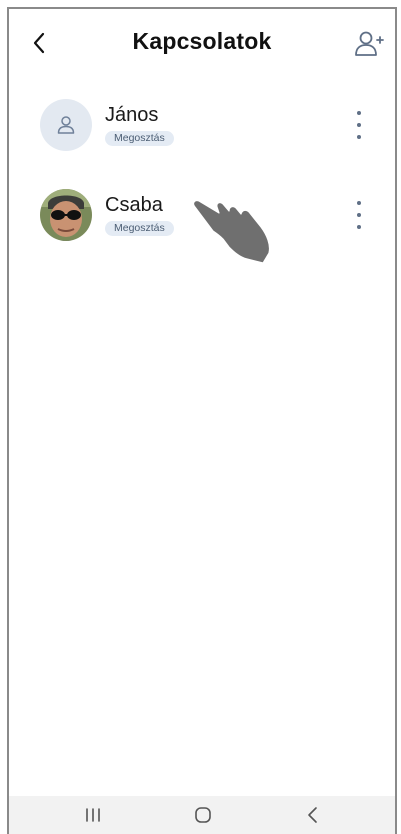 The image size is (401, 834). What do you see at coordinates (232, 231) in the screenshot?
I see `pointing-hand-icon` at bounding box center [232, 231].